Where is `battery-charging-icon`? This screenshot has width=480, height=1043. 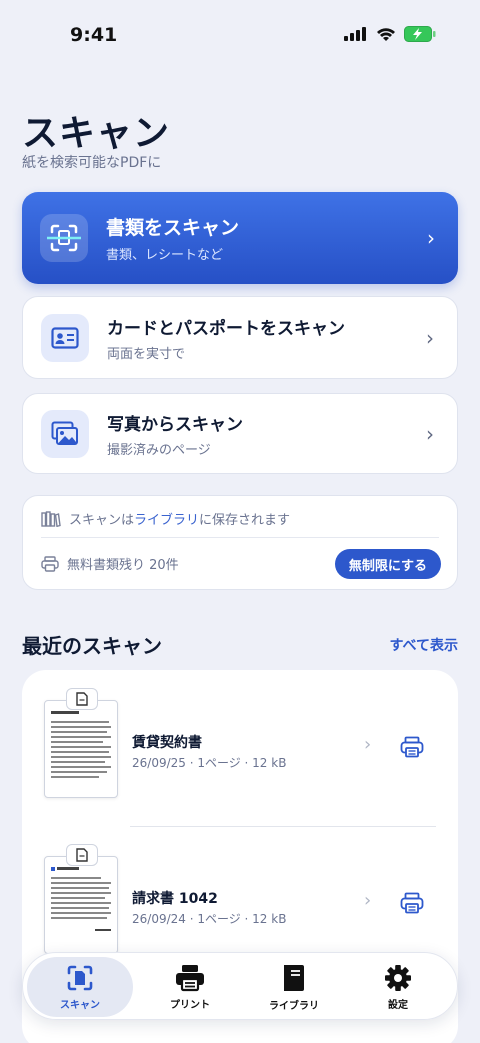
battery-charging-icon is located at coordinates (420, 34).